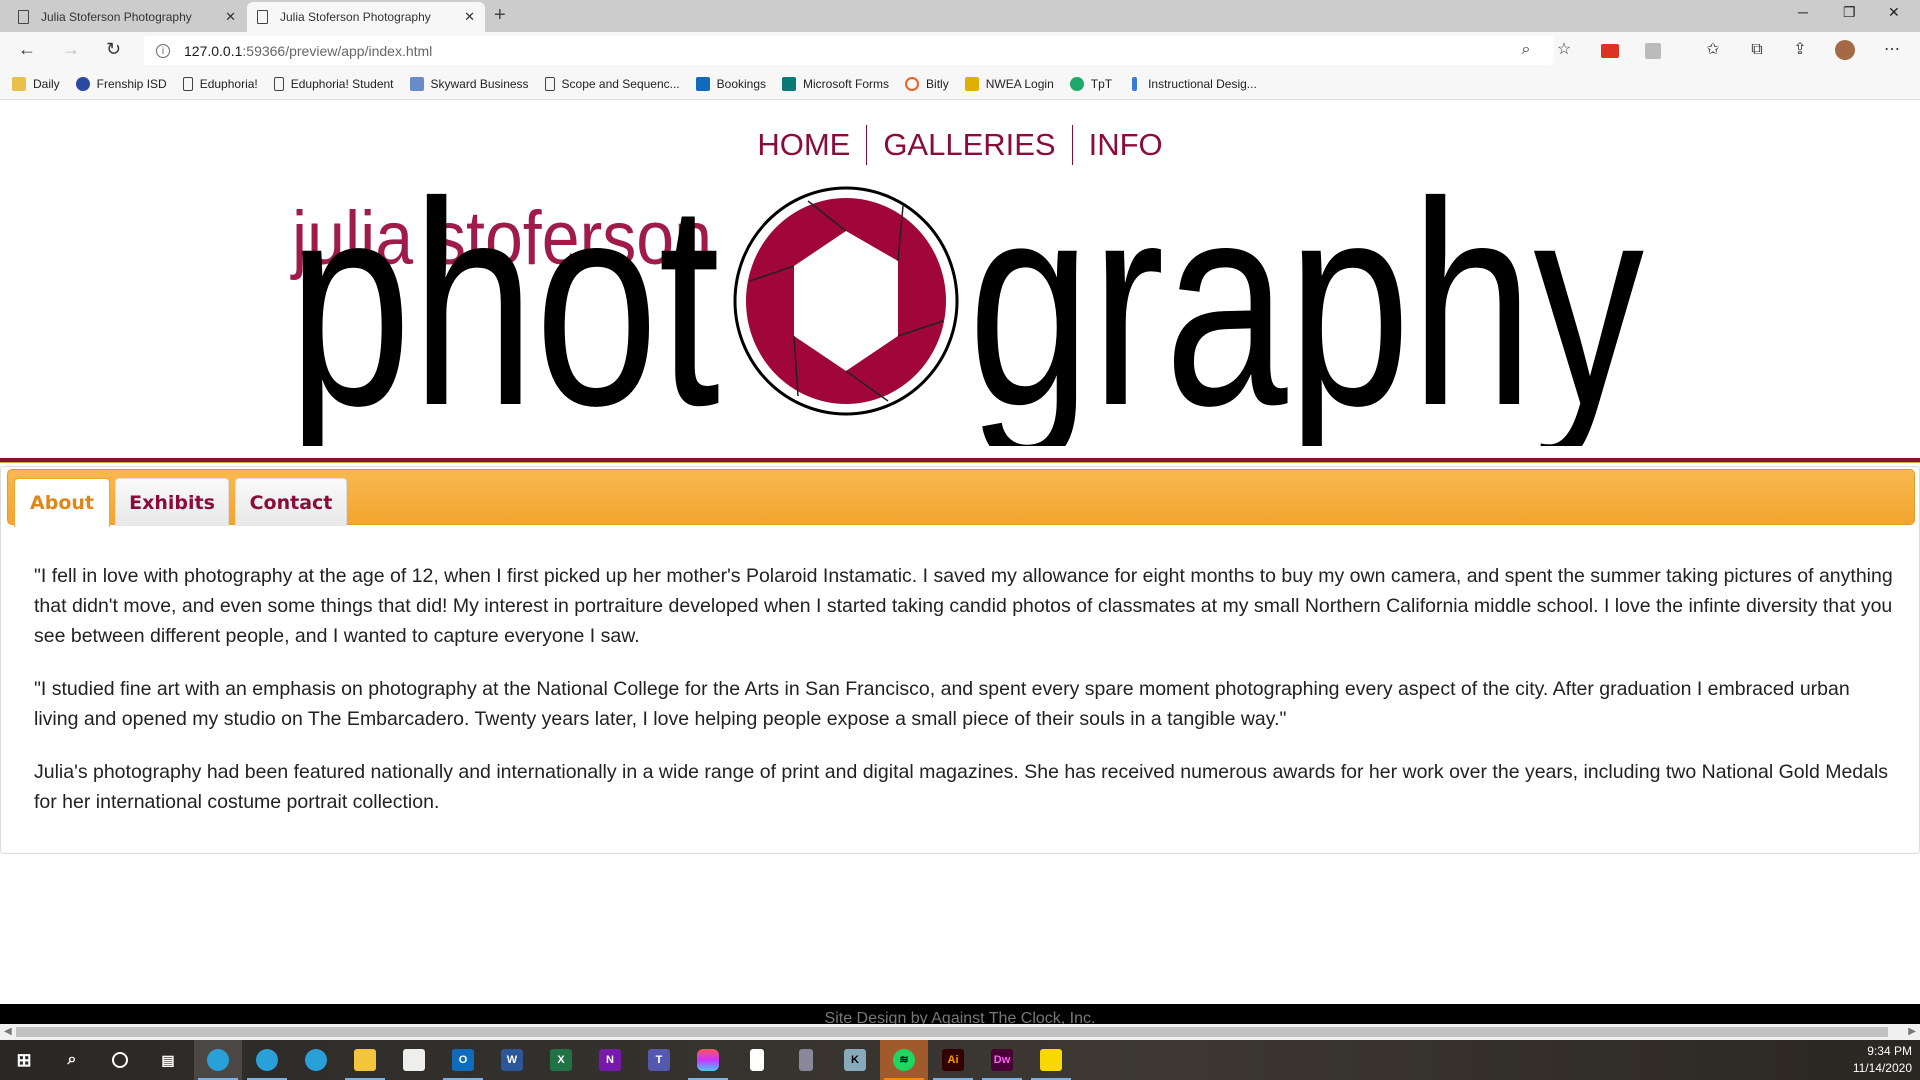  Describe the element at coordinates (912, 84) in the screenshot. I see `bitly-icon` at that location.